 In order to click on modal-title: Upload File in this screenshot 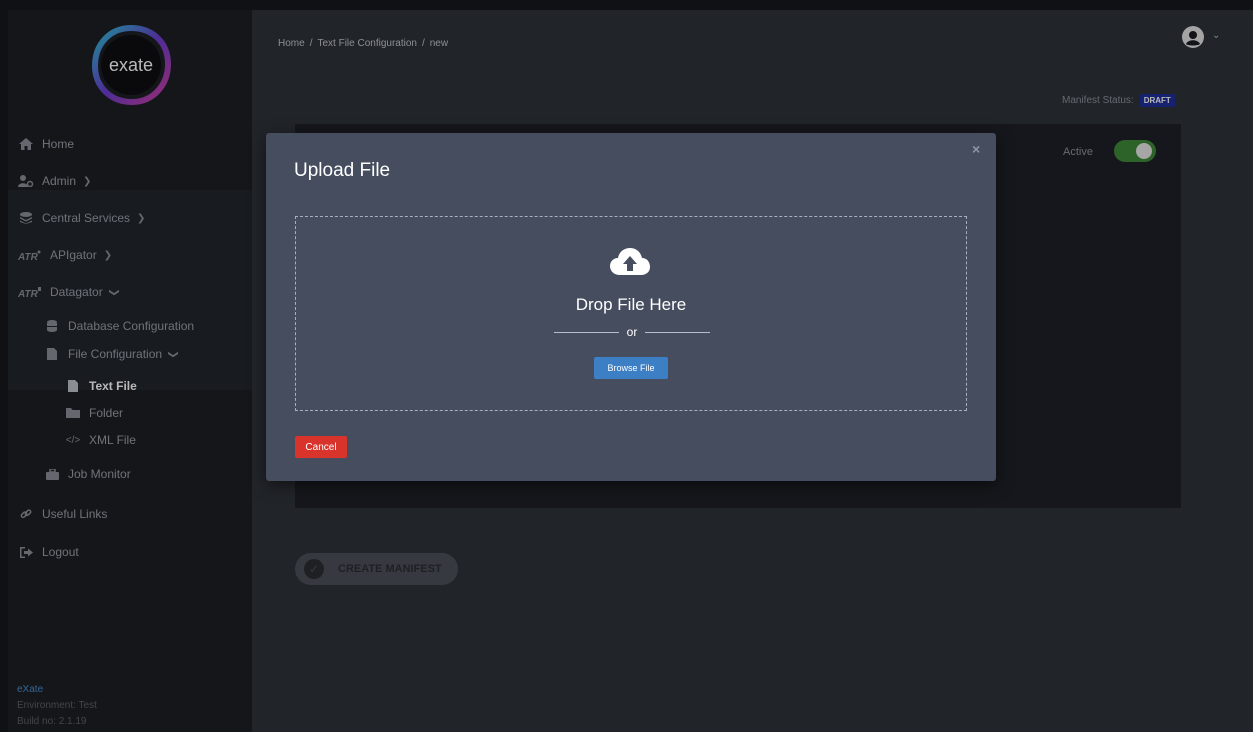, I will do `click(342, 170)`.